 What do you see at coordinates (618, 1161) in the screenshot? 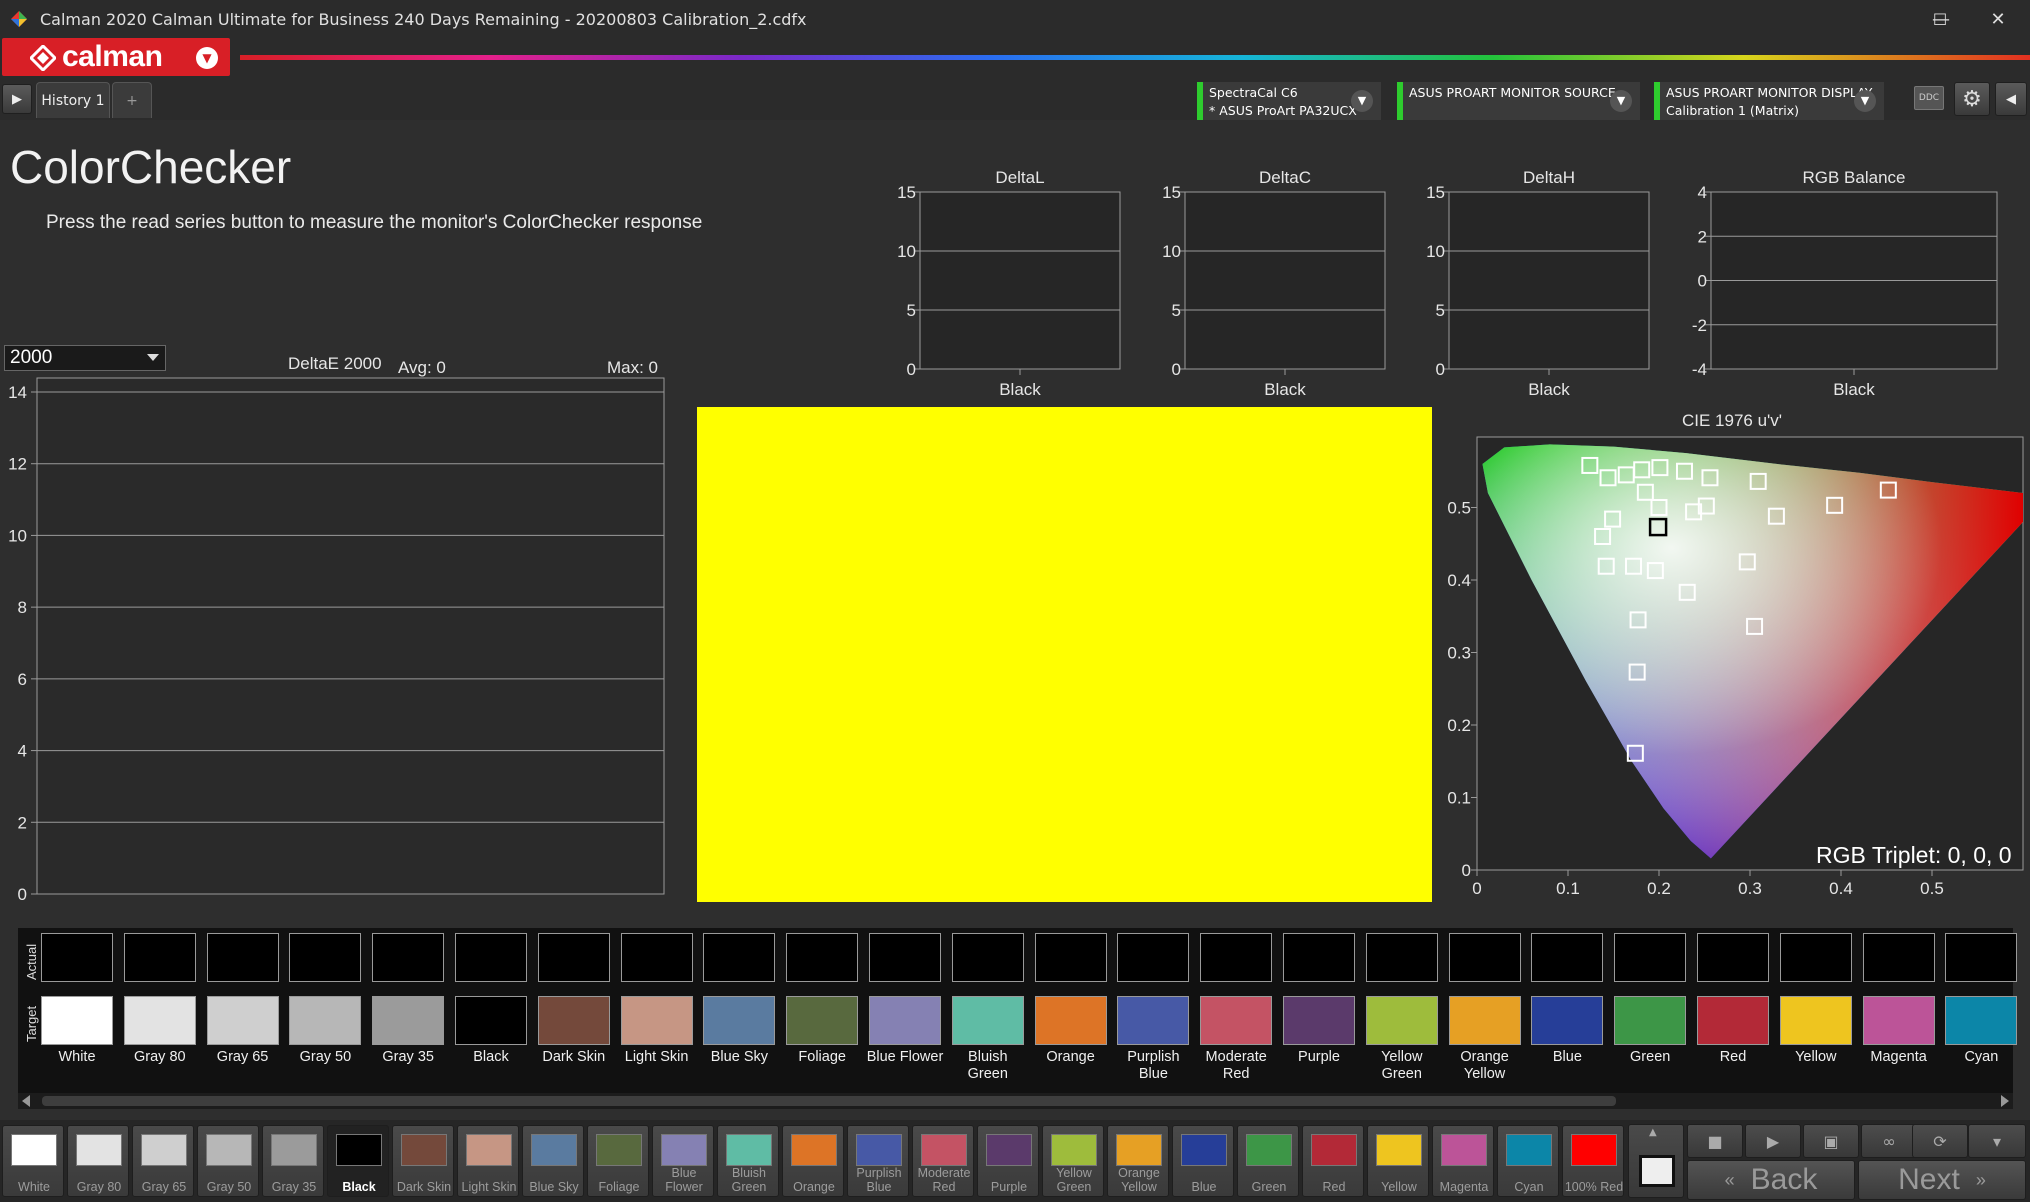
I see `patch-button: Foliage` at bounding box center [618, 1161].